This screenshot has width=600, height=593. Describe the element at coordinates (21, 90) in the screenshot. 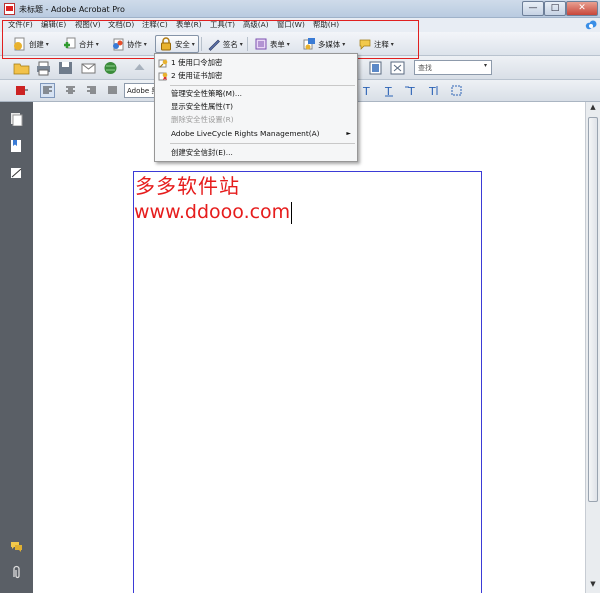

I see `text-color-icon` at that location.